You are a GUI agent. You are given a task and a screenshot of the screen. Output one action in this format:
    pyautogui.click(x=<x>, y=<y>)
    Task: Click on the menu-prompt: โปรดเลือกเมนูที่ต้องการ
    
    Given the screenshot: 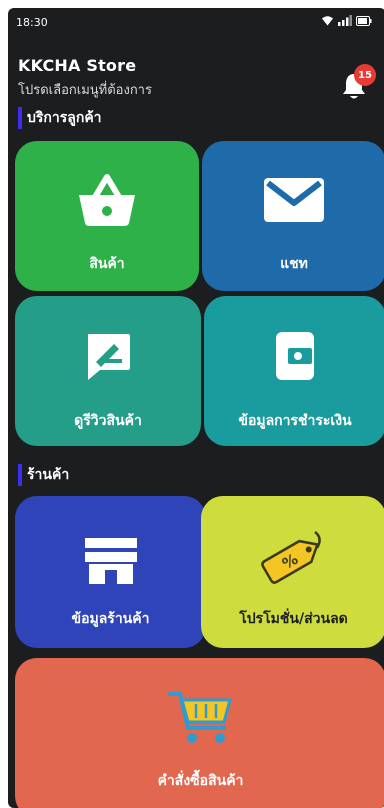 What is the action you would take?
    pyautogui.click(x=85, y=90)
    